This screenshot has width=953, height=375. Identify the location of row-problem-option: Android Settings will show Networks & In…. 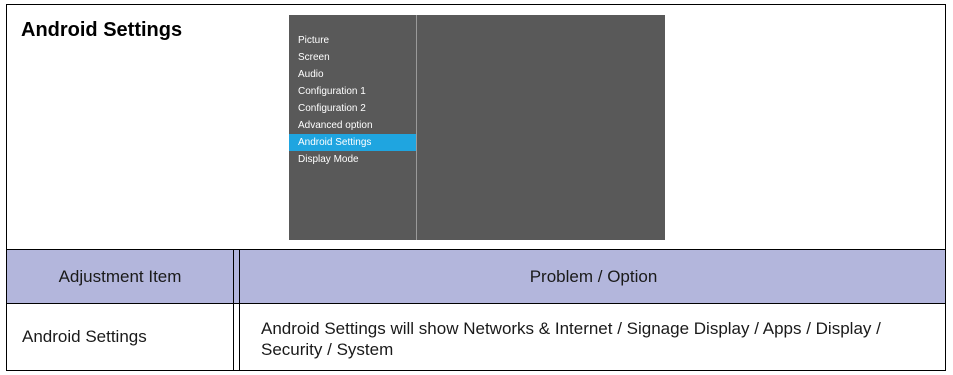
(571, 339).